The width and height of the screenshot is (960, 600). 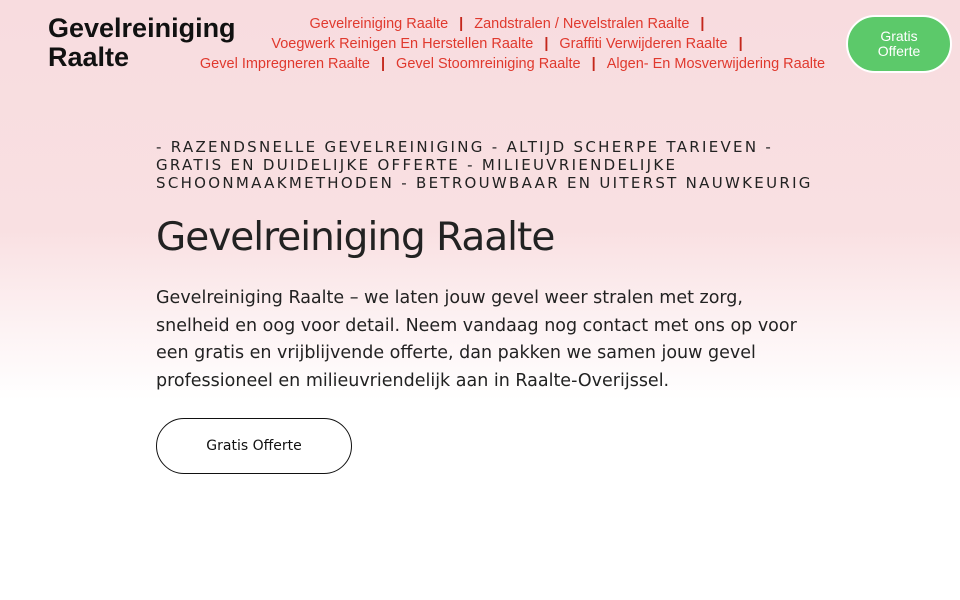 I want to click on hero-offerte-button: Gratis Offerte, so click(x=254, y=446).